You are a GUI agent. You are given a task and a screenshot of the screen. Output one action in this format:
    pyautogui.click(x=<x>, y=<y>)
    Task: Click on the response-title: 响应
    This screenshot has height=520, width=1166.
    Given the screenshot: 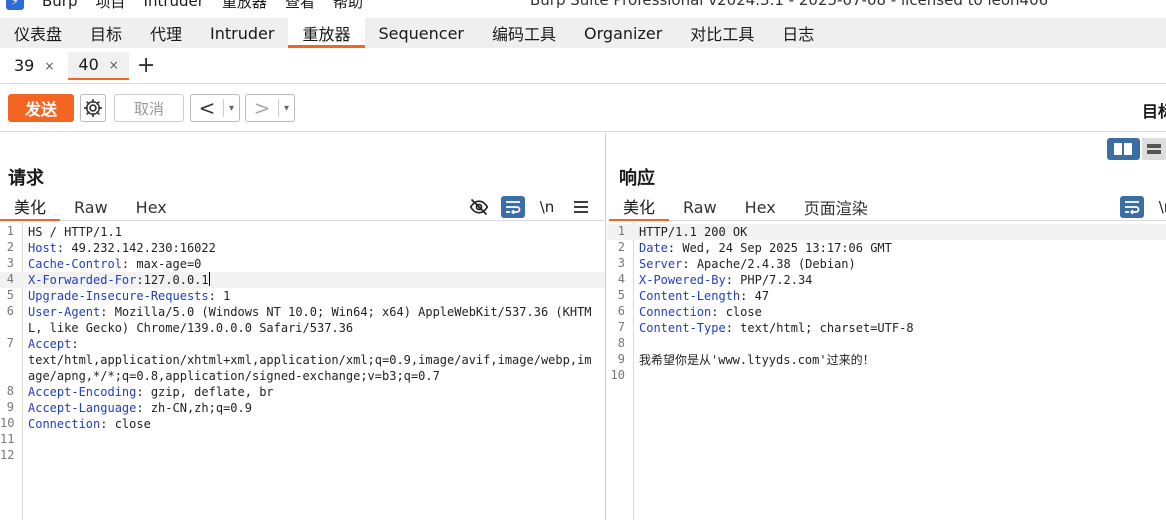 What is the action you would take?
    pyautogui.click(x=637, y=178)
    